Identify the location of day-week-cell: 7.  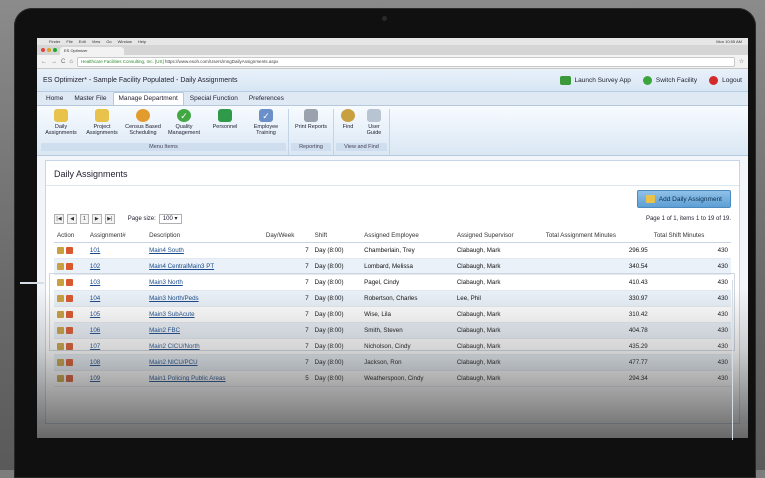
(287, 314).